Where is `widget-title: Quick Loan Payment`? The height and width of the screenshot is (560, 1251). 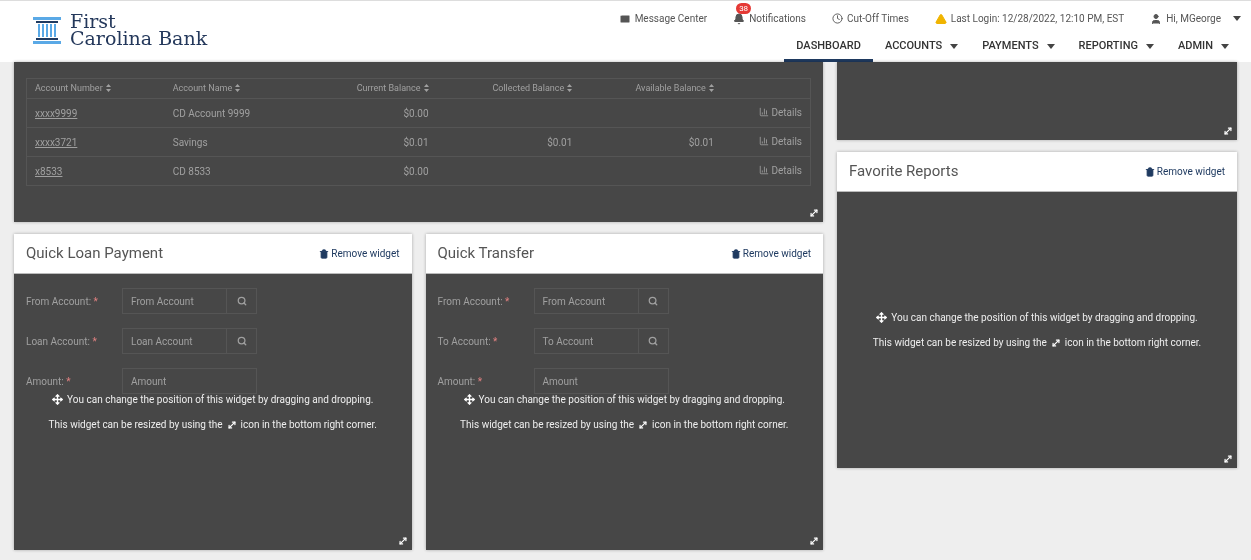
widget-title: Quick Loan Payment is located at coordinates (95, 254).